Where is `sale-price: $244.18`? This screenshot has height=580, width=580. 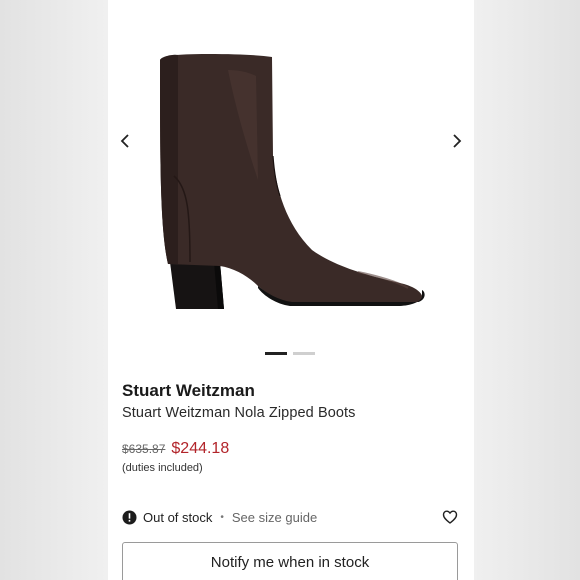 sale-price: $244.18 is located at coordinates (200, 448).